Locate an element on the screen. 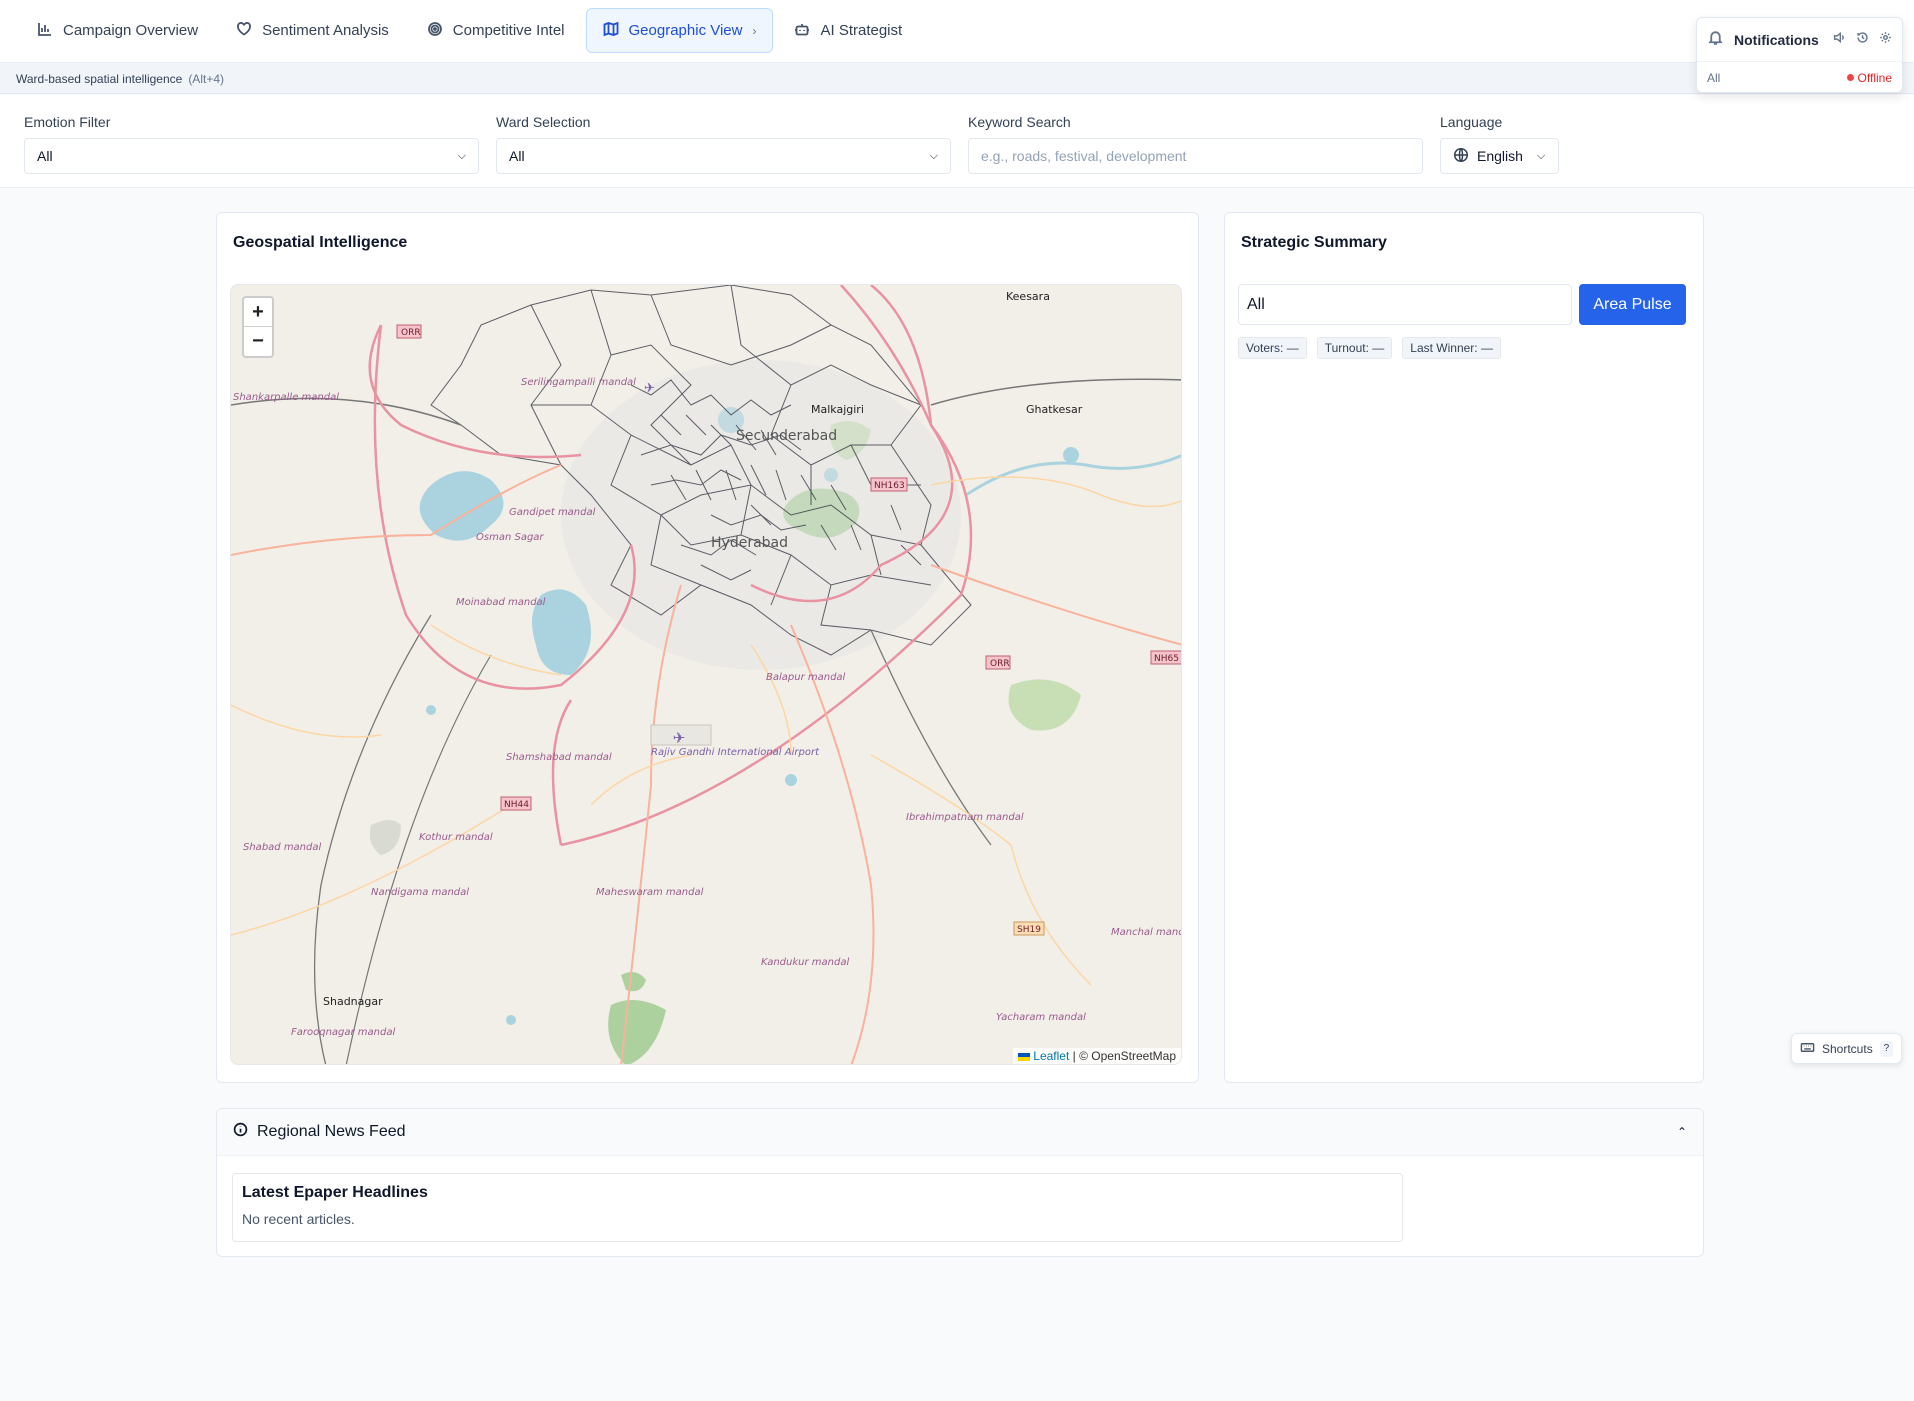  zoom-out-button: − is located at coordinates (258, 341).